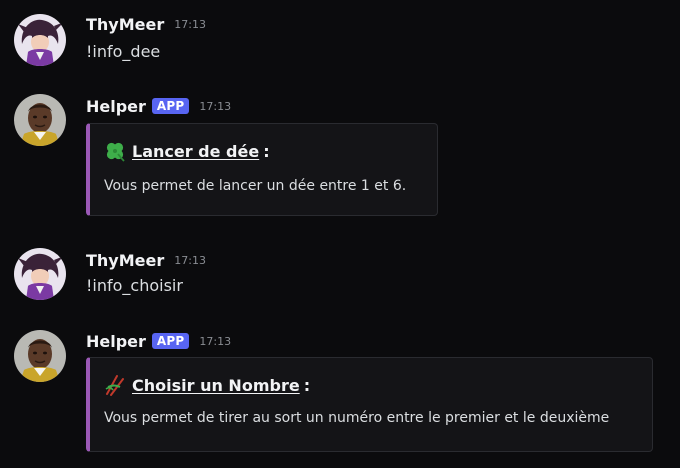 The image size is (680, 468). Describe the element at coordinates (134, 285) in the screenshot. I see `message-text: !info_choisir` at that location.